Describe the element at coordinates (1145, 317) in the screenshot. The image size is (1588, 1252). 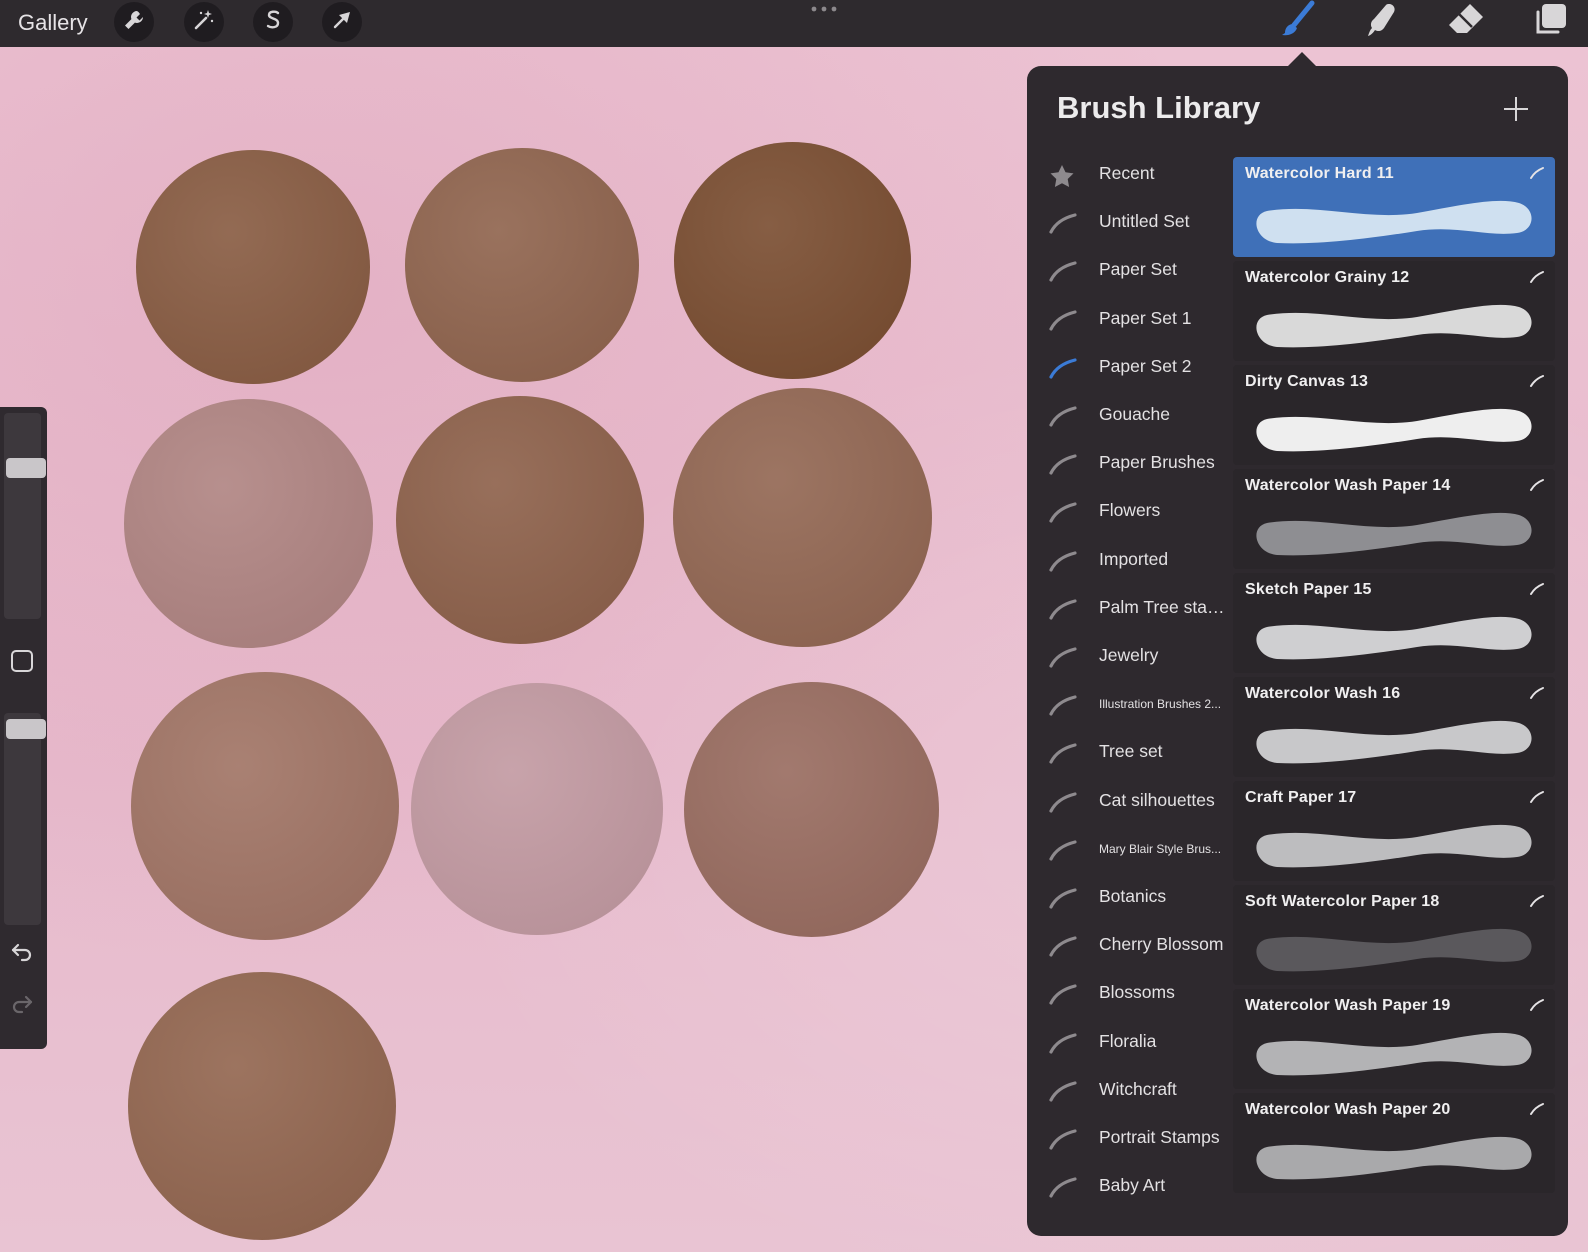
I see `brush-set-label: Paper Set 1` at that location.